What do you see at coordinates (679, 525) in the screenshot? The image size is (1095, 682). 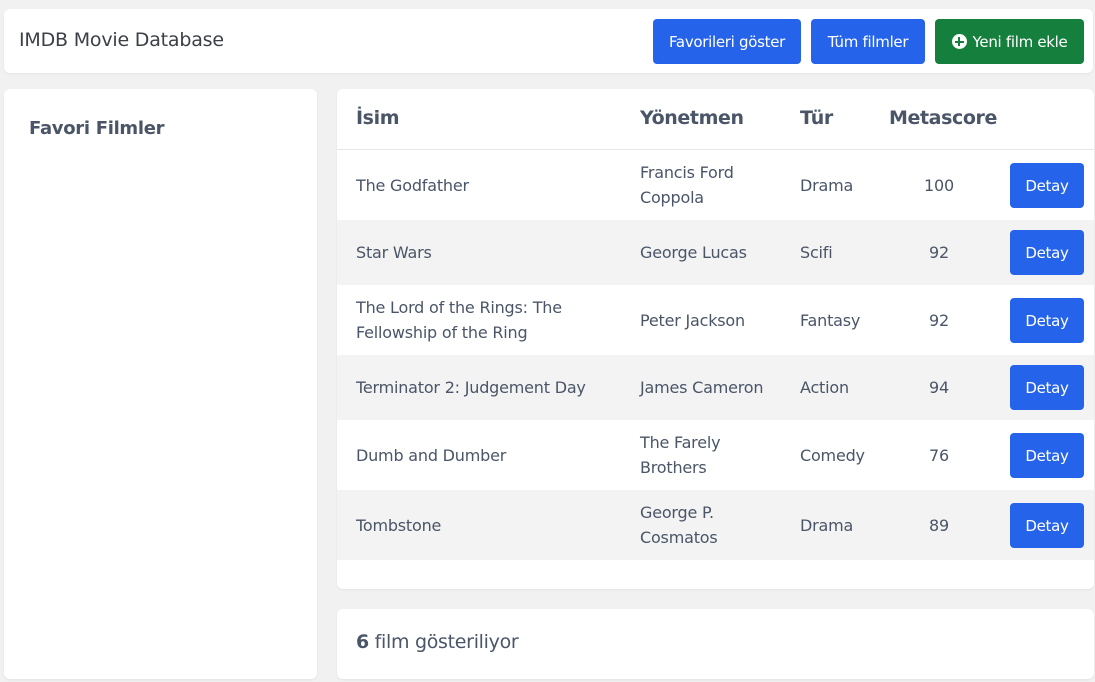 I see `movie-director: George P. Cosmatos` at bounding box center [679, 525].